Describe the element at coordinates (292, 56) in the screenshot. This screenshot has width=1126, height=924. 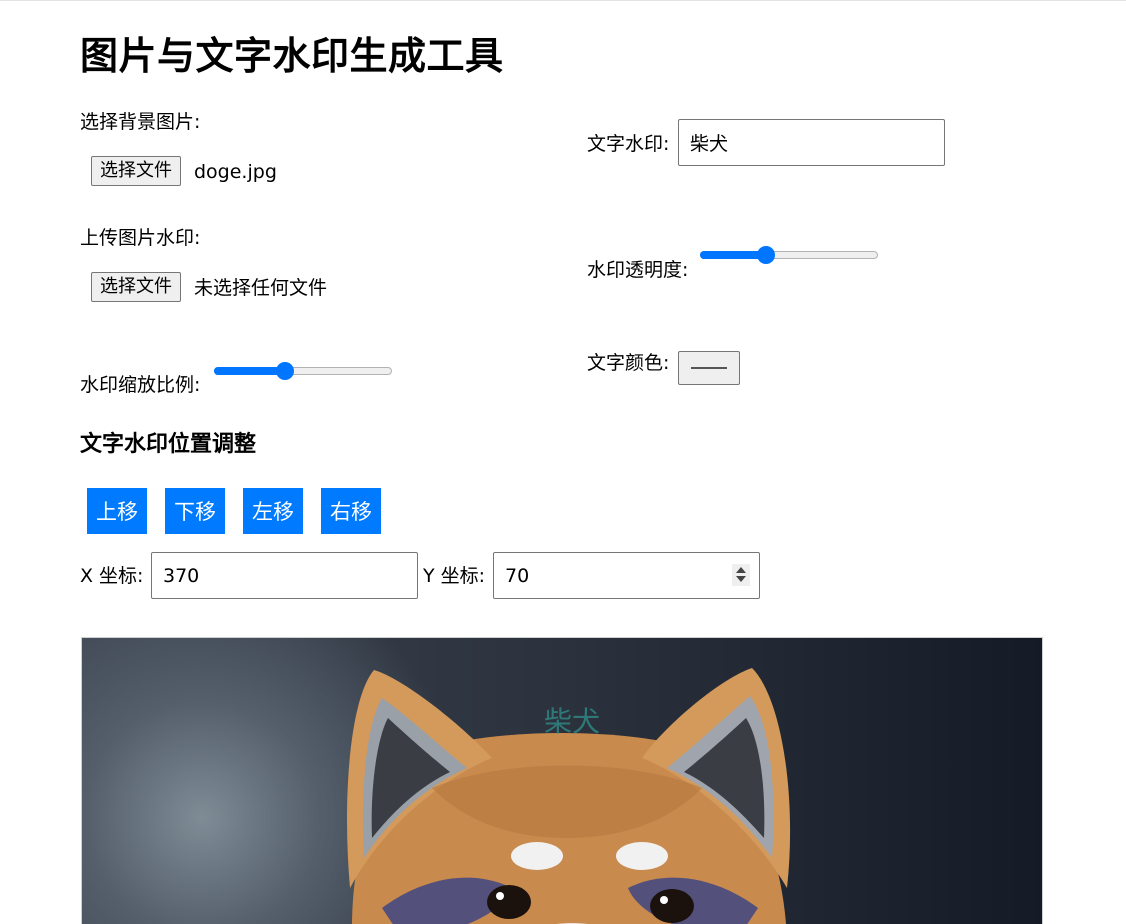
I see `page-title: 图片与文字水印生成工具` at that location.